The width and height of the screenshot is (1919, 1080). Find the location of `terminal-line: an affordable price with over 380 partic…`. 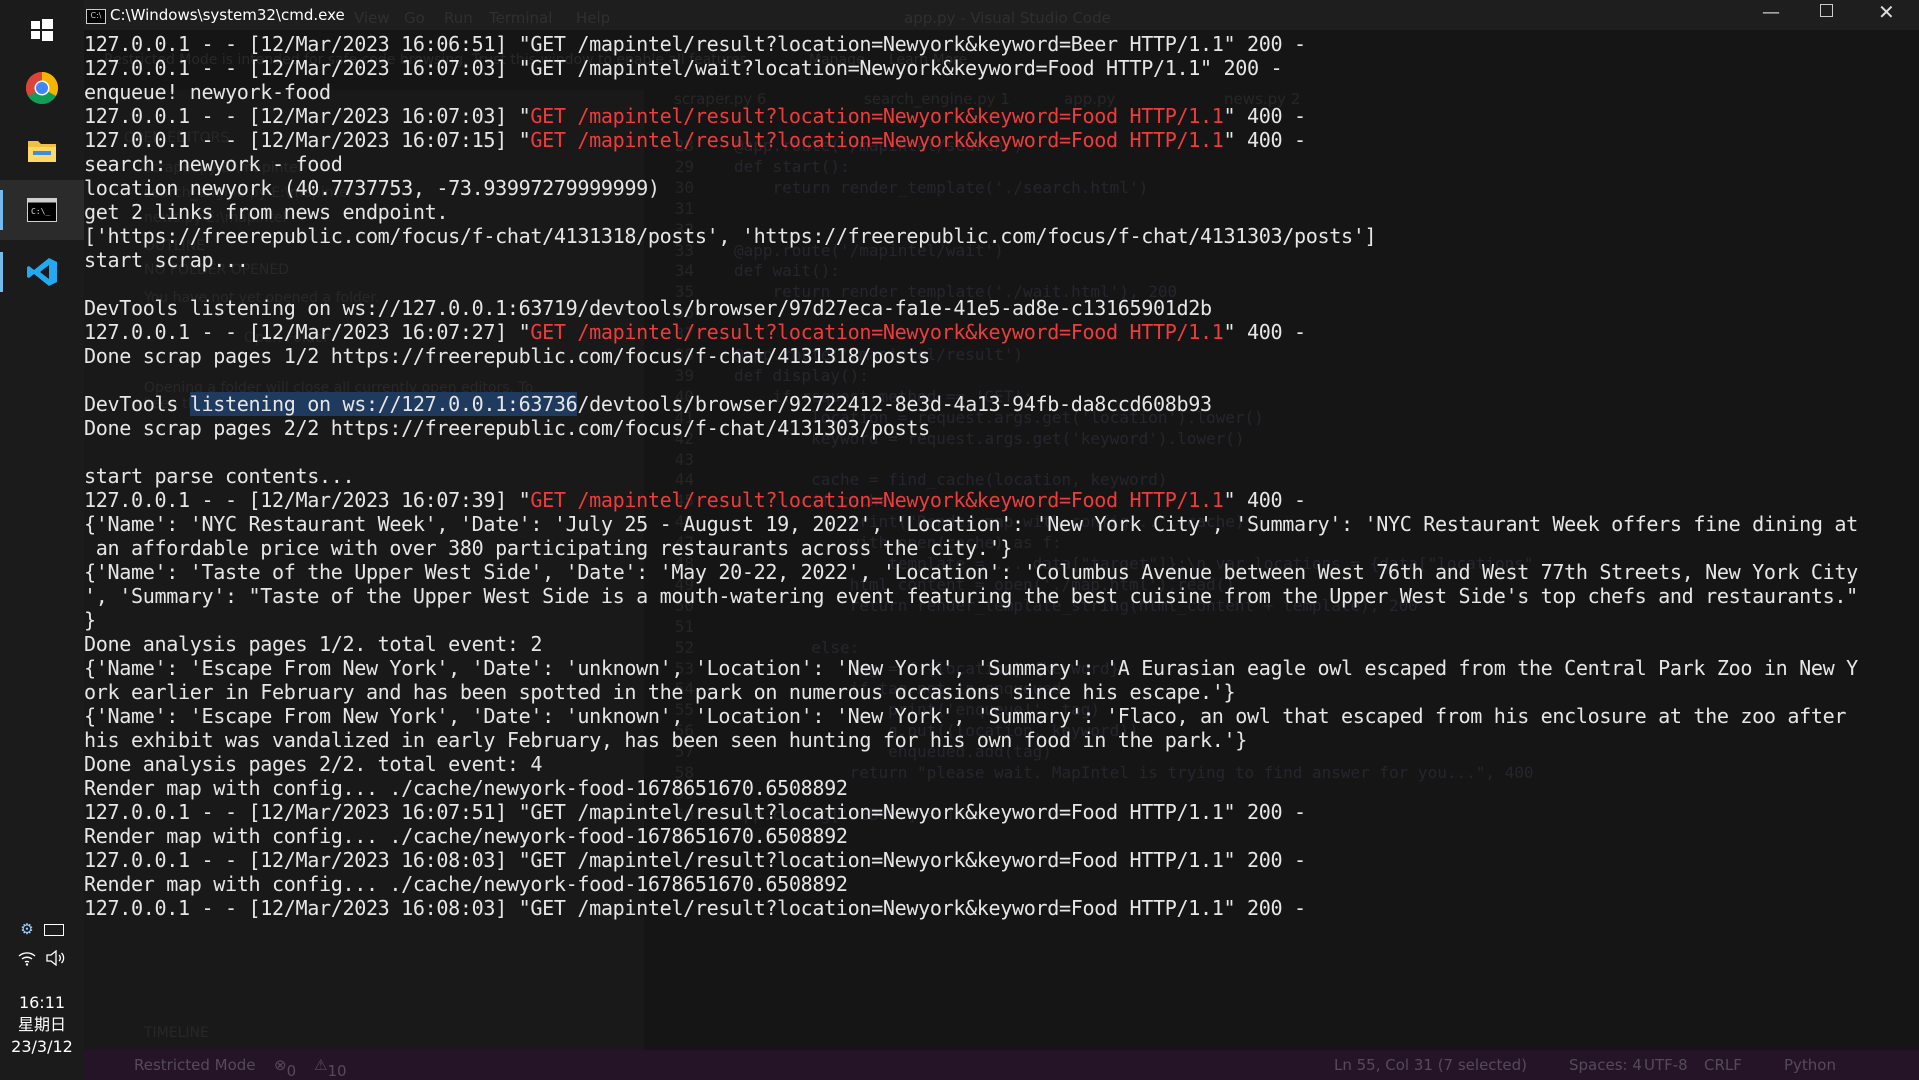

terminal-line: an affordable price with over 380 partic… is located at coordinates (548, 548).